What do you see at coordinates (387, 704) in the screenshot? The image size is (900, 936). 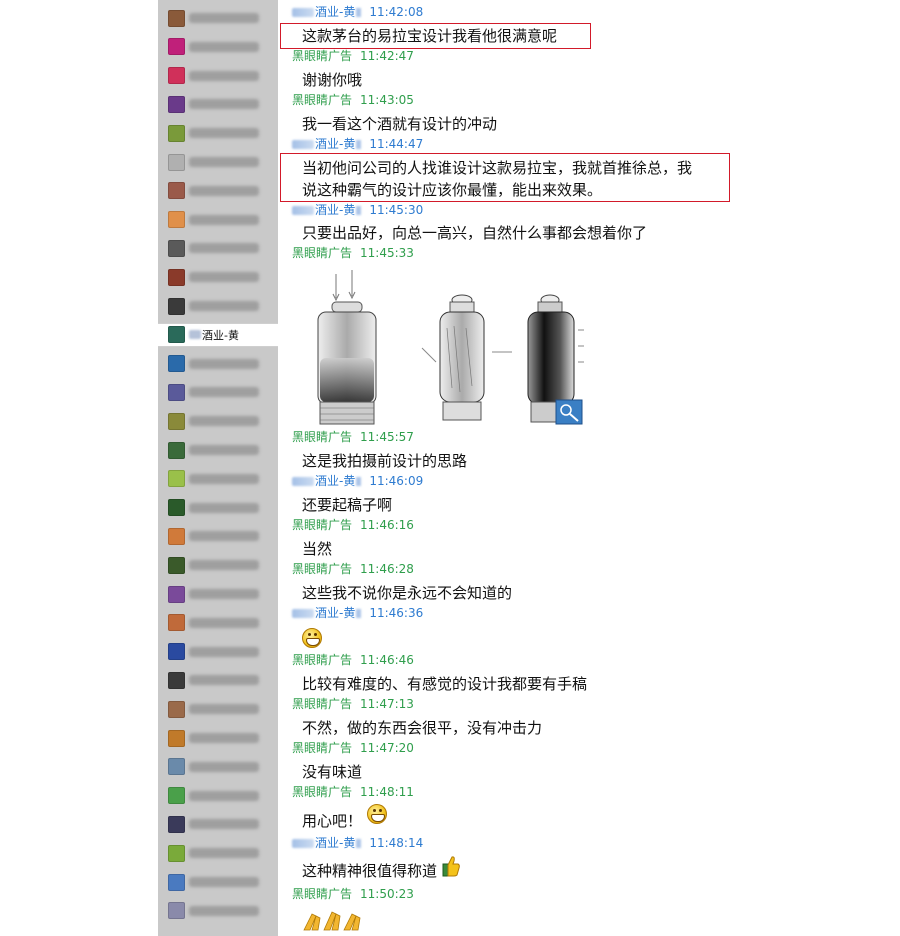 I see `timestamp: 11:47:13` at bounding box center [387, 704].